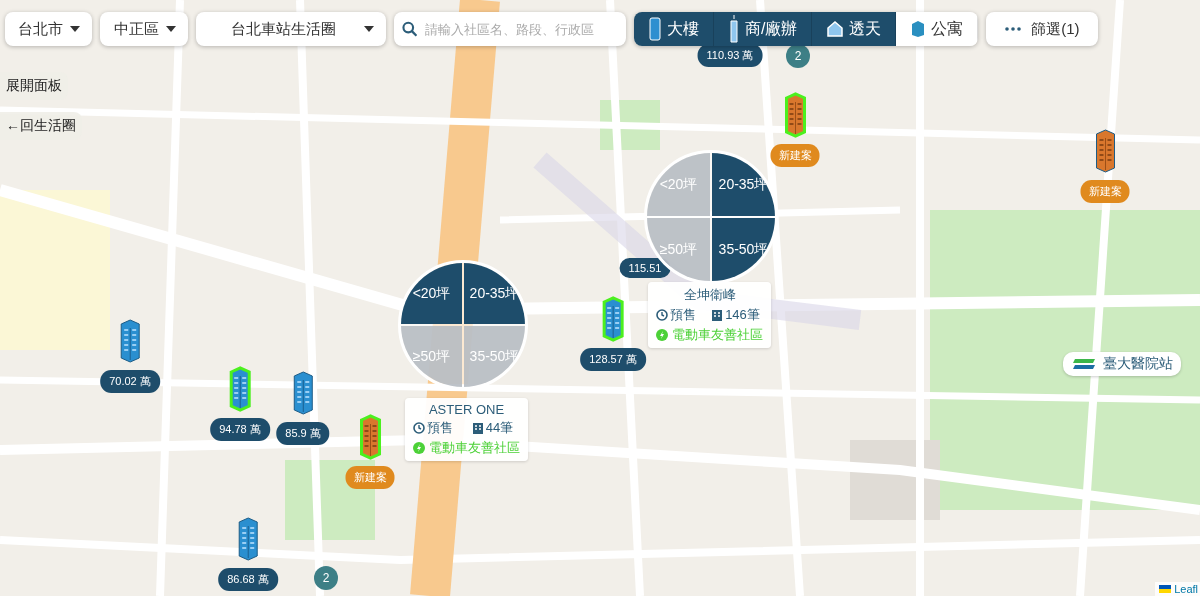 This screenshot has width=1200, height=596. Describe the element at coordinates (499, 428) in the screenshot. I see `listing-count: 44筆` at that location.